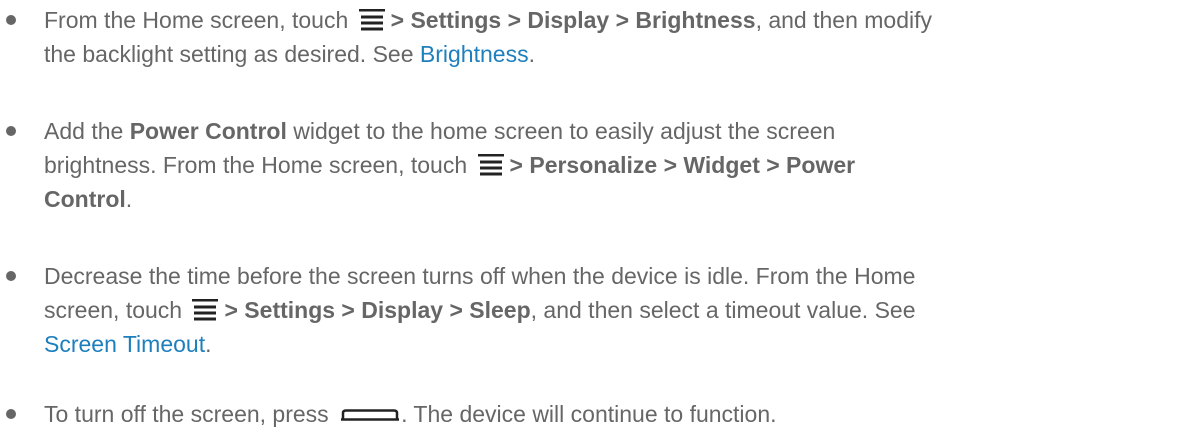  What do you see at coordinates (474, 54) in the screenshot?
I see `brightness-link: Brightness` at bounding box center [474, 54].